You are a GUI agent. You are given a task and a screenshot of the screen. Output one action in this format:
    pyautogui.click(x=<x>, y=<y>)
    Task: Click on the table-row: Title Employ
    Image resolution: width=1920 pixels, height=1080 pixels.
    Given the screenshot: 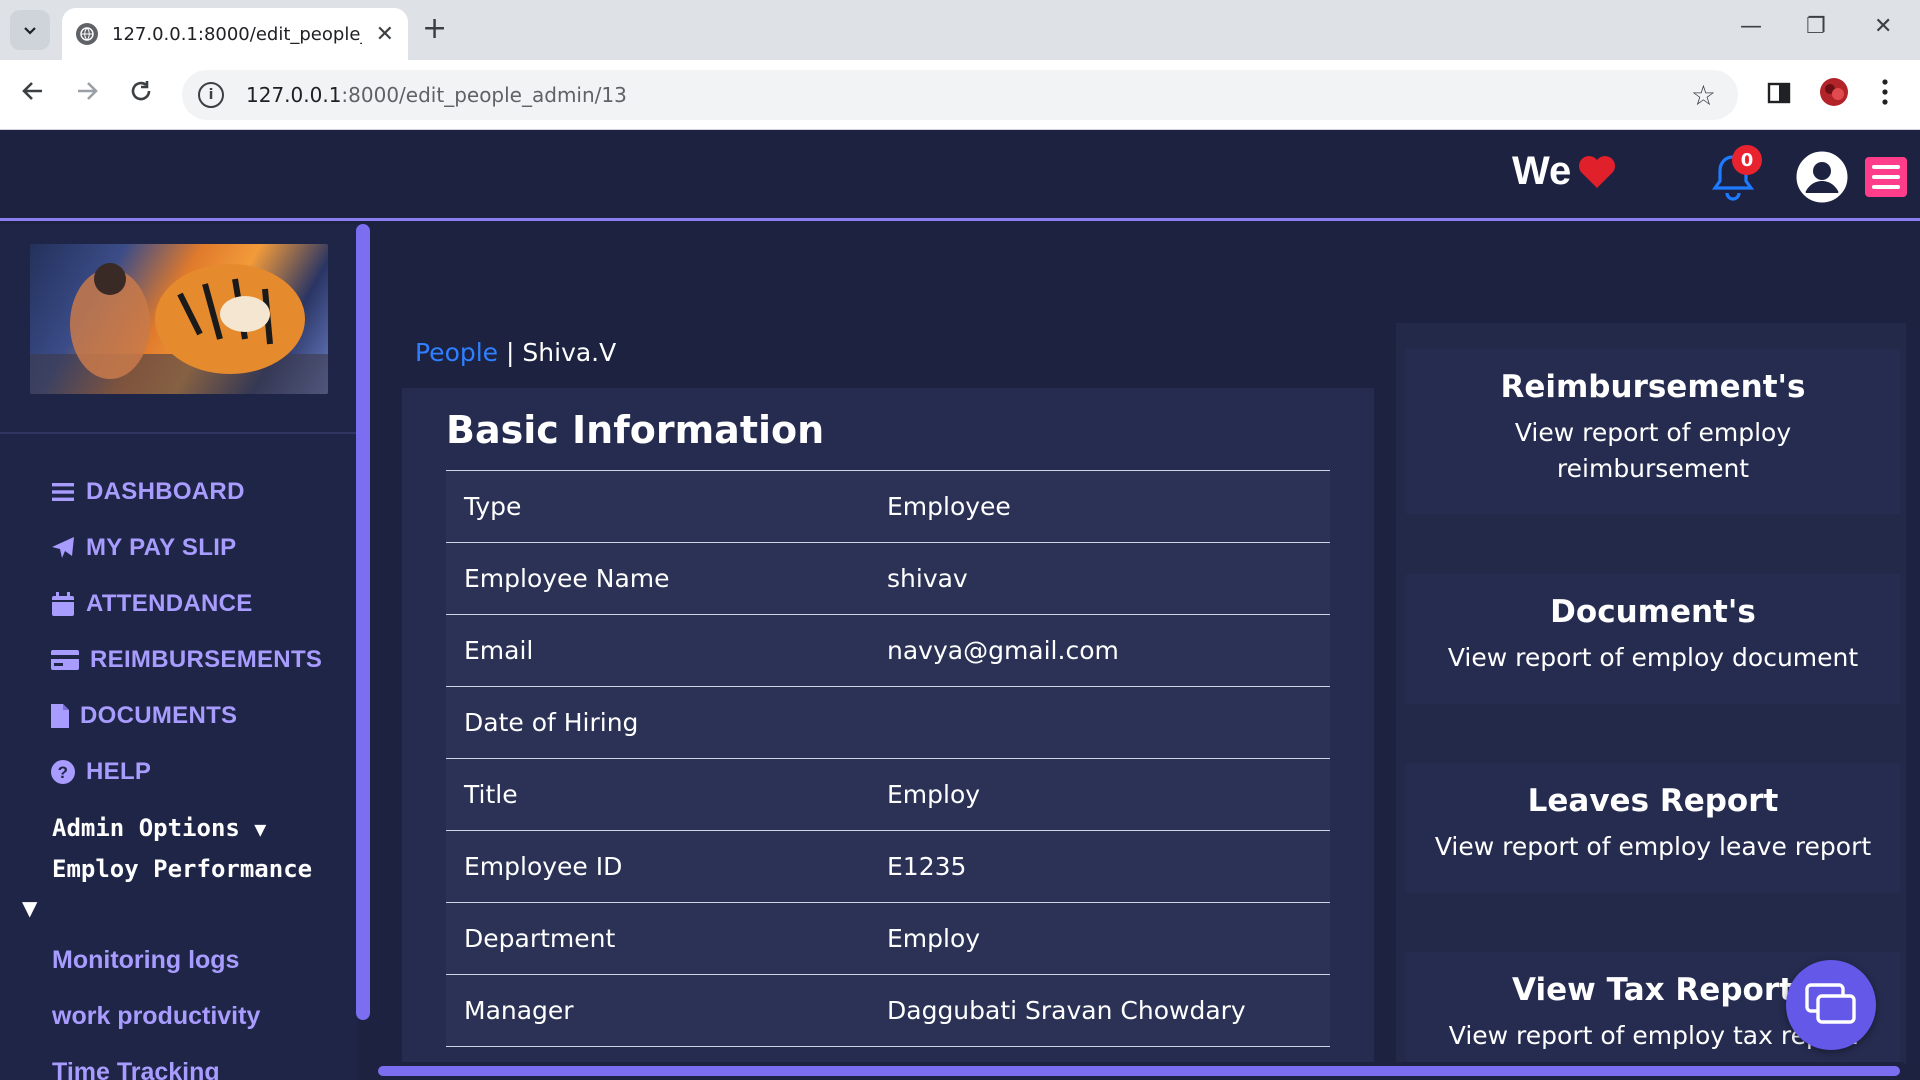 What is the action you would take?
    pyautogui.click(x=888, y=795)
    